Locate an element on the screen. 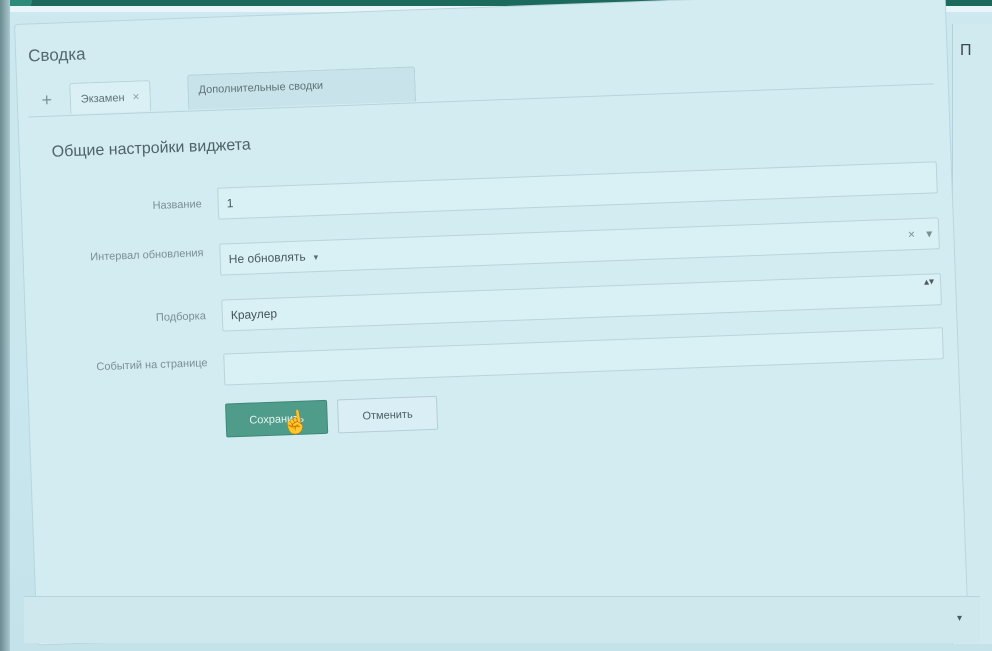  tab-additional-summaries: Дополнительные сводки is located at coordinates (301, 88).